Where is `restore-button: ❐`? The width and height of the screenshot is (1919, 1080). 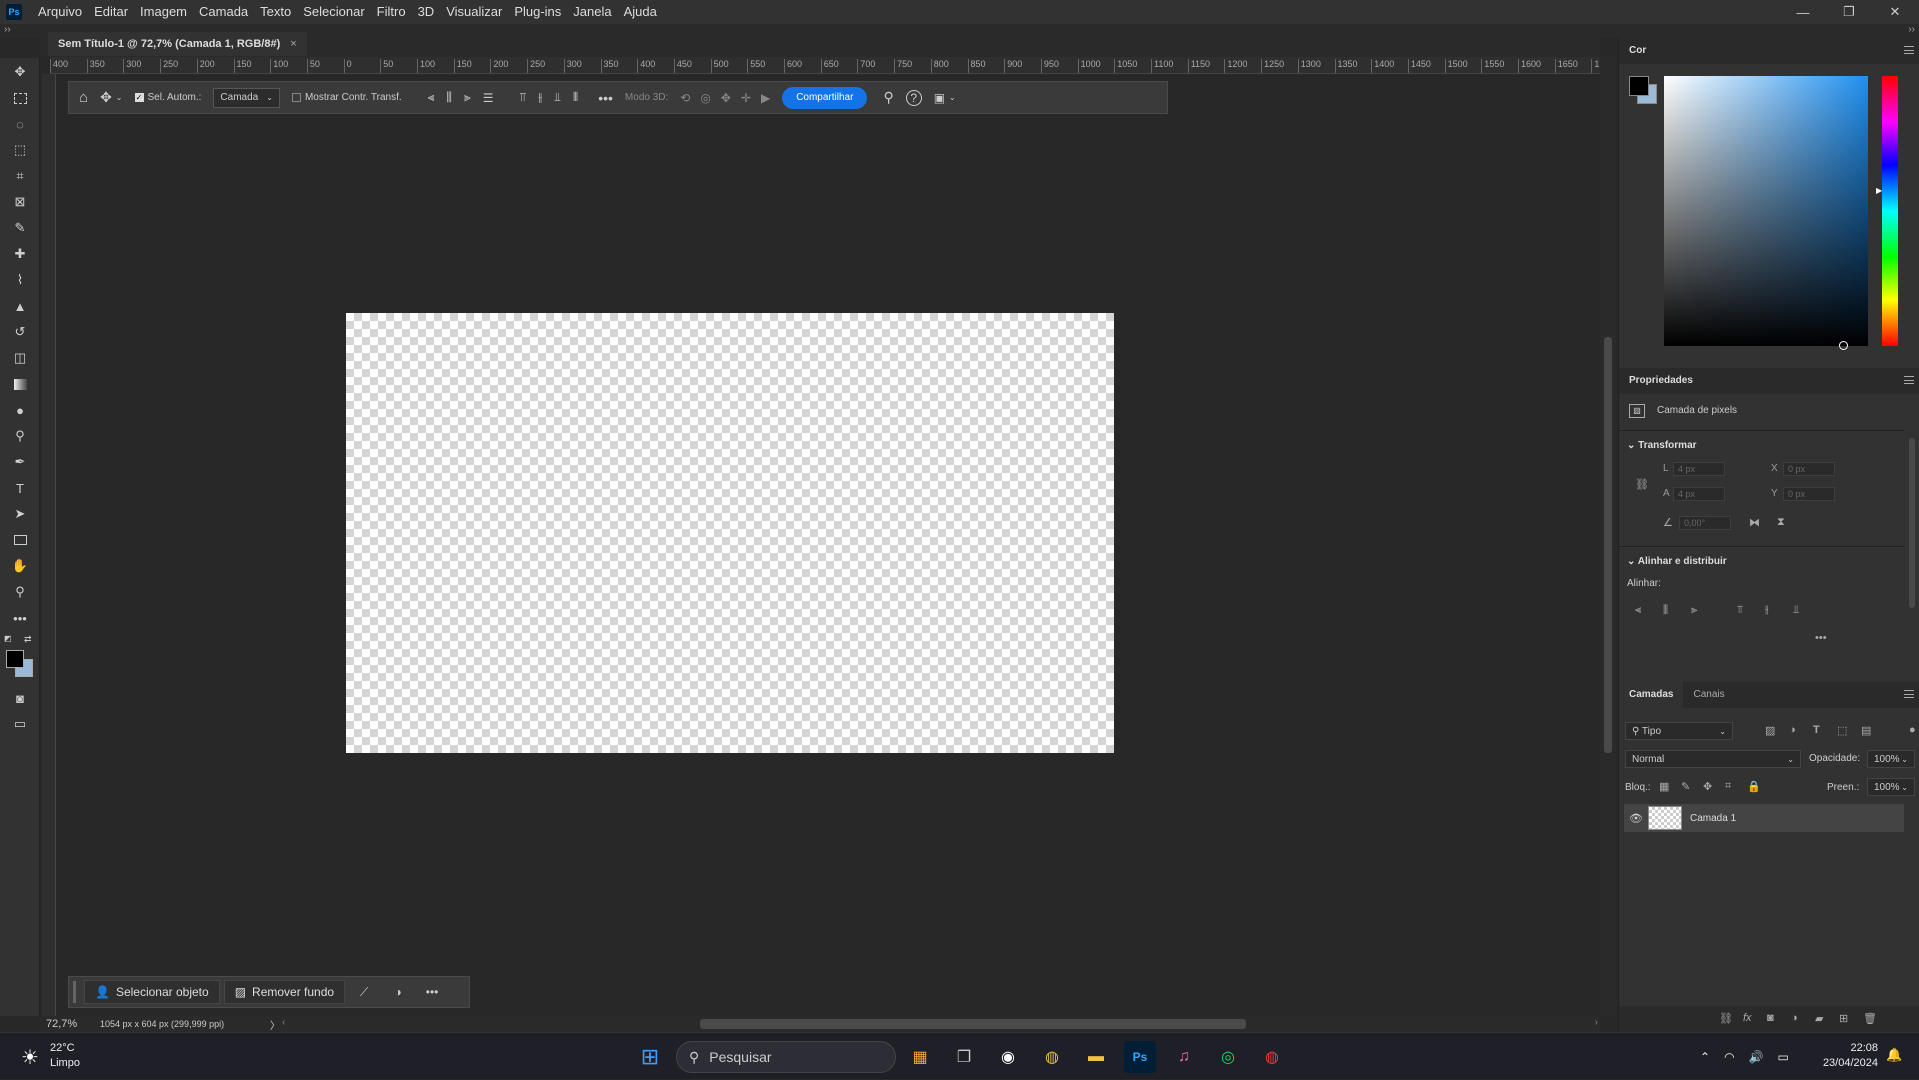
restore-button: ❐ is located at coordinates (1849, 12).